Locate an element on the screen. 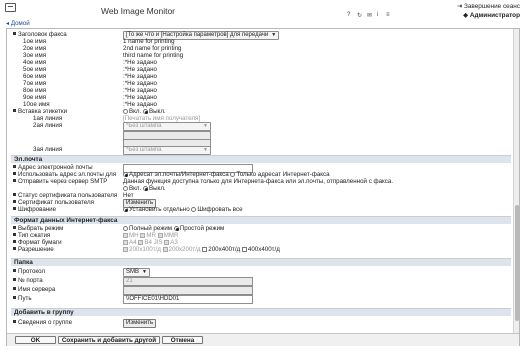 The height and width of the screenshot is (352, 530). folder-section-header: Папка is located at coordinates (261, 262).